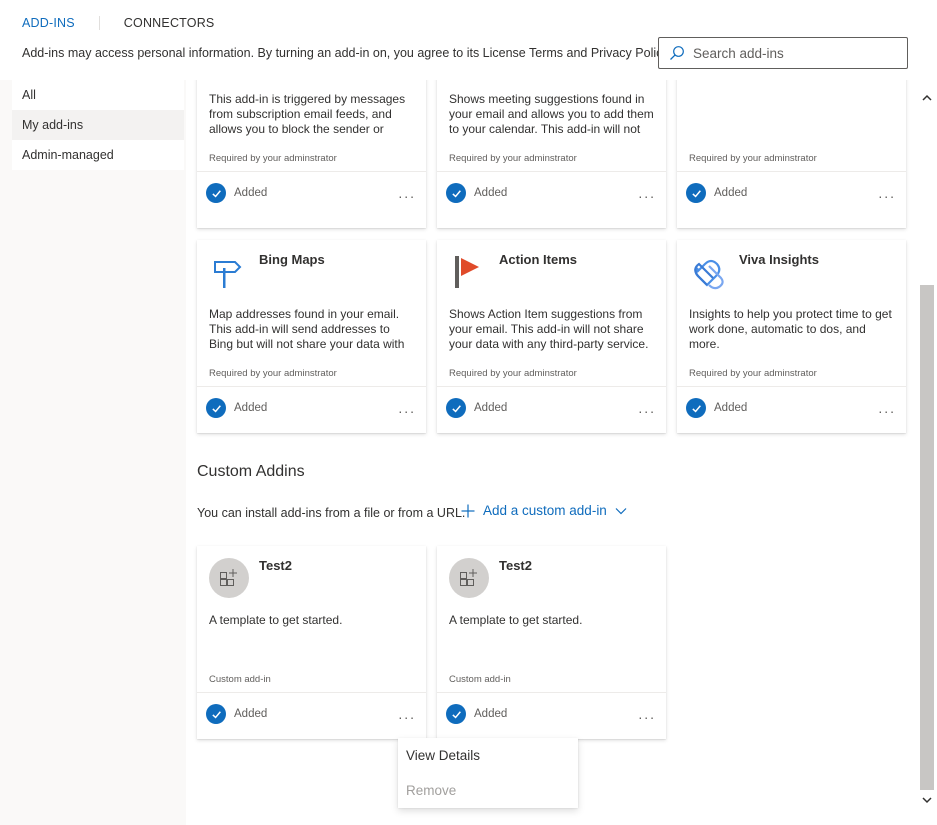 The image size is (937, 825). I want to click on search-box, so click(783, 53).